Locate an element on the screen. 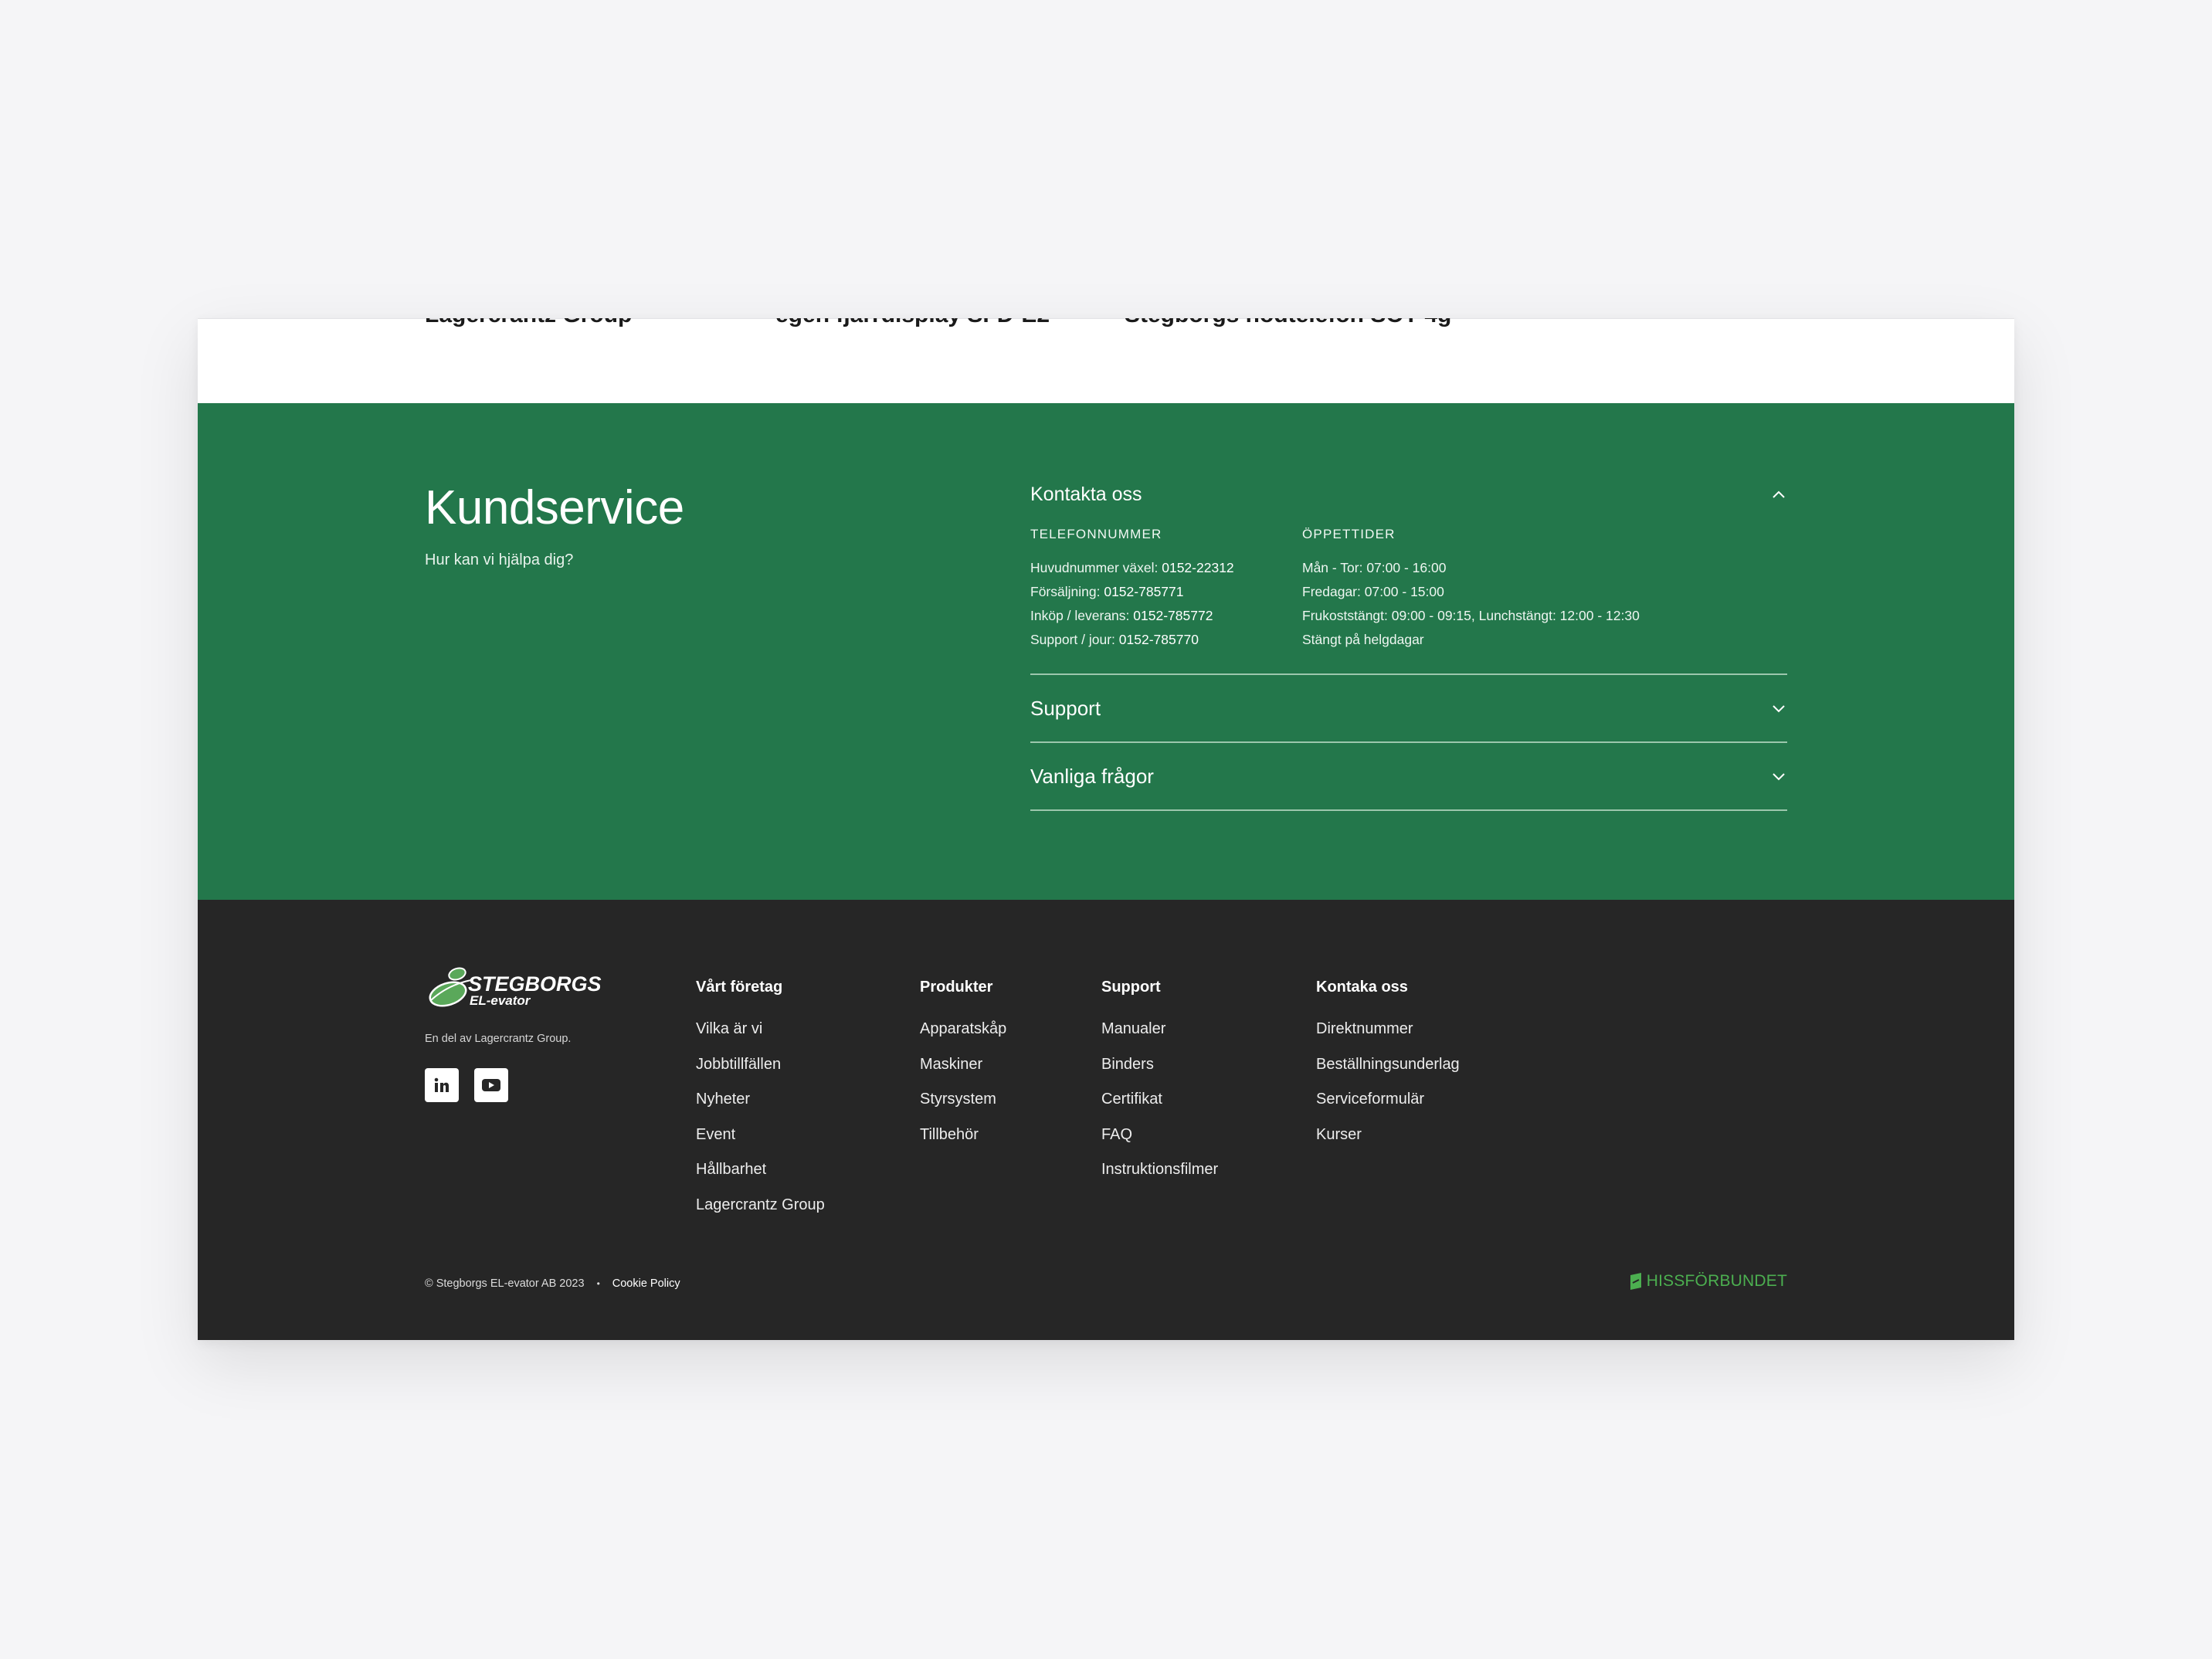 This screenshot has width=2212, height=1659. phone-number: 0152-785770 is located at coordinates (1159, 639).